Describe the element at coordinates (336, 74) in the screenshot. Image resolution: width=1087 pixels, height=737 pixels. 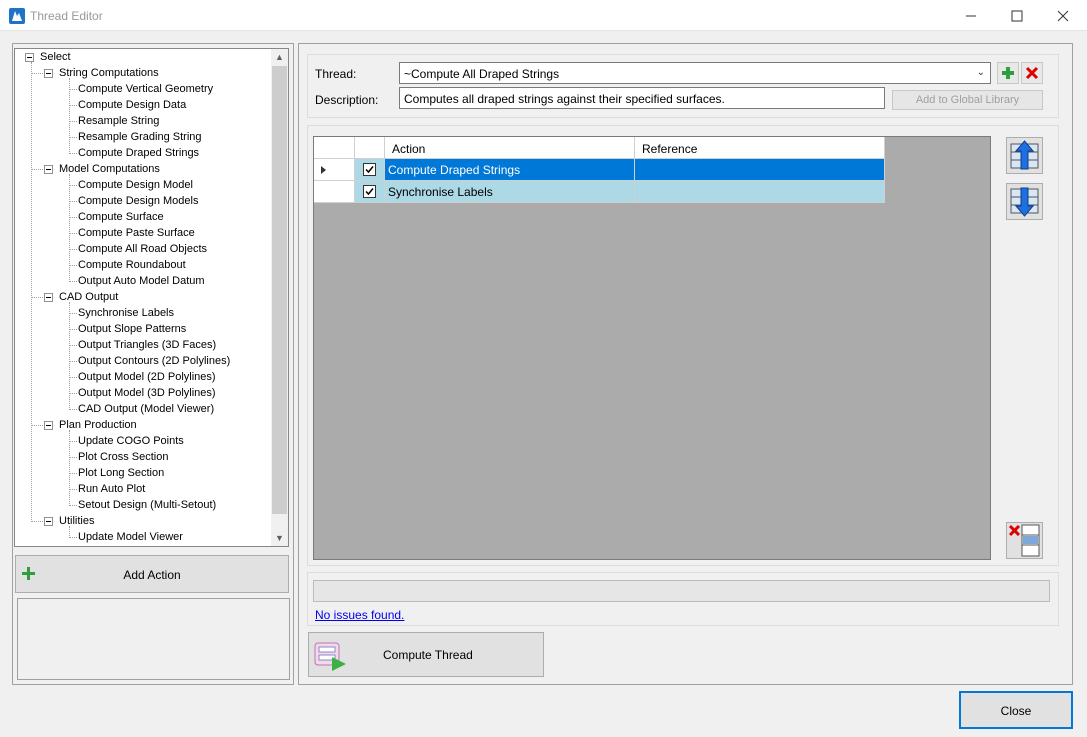
I see `thread-label: Thread:` at that location.